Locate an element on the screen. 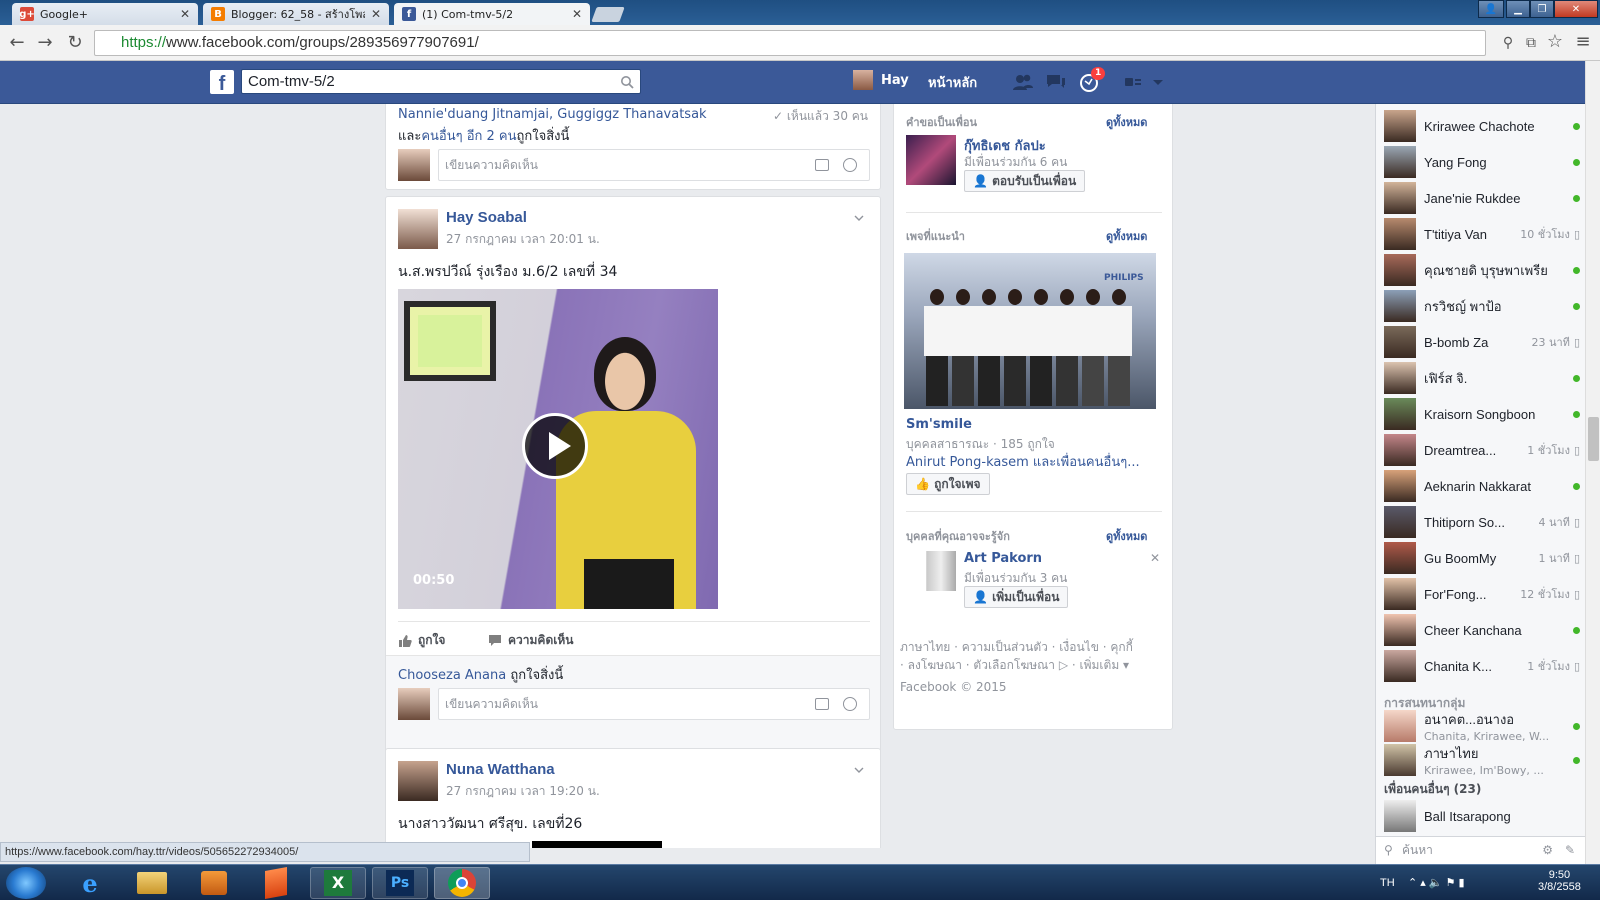 This screenshot has width=1600, height=900. chat-friend: คุณชายดิ บุรุษพาเพรีย is located at coordinates (1482, 270).